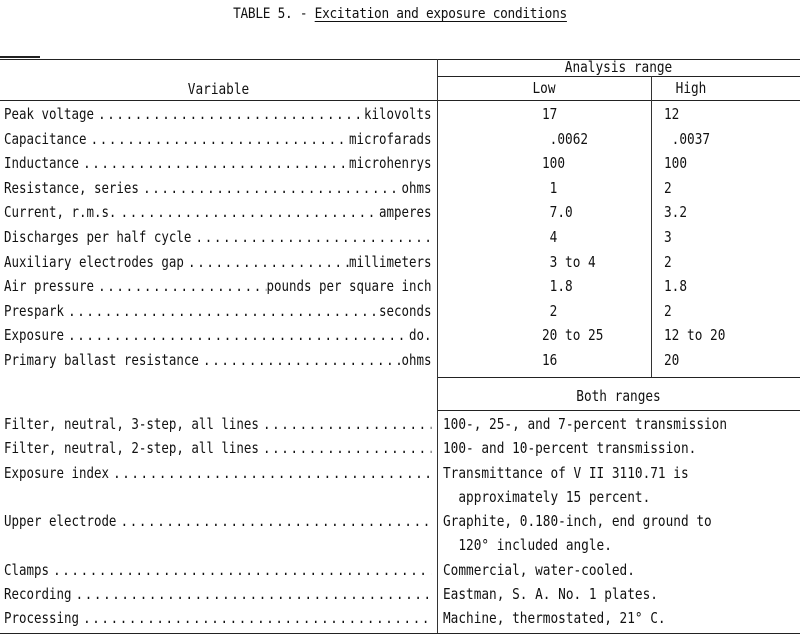 This screenshot has width=800, height=638. I want to click on variable-name: Peak voltage, so click(49, 114).